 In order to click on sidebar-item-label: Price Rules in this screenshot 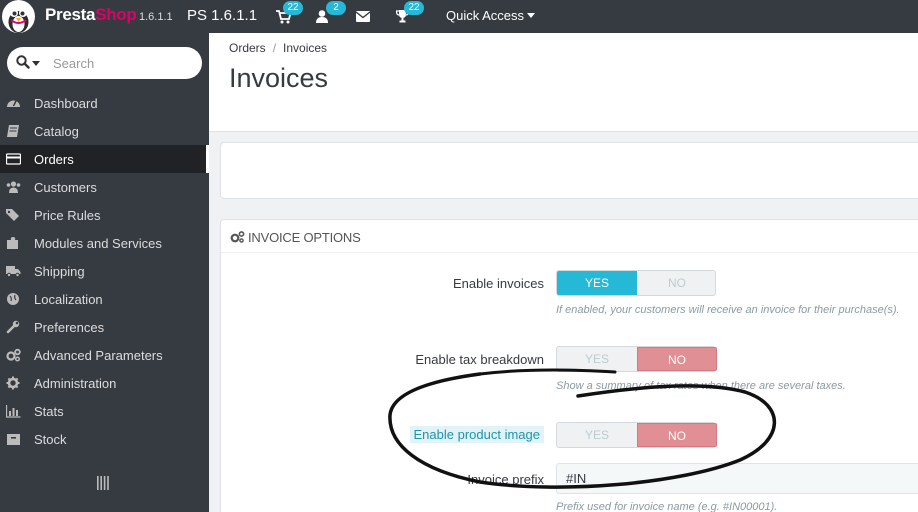, I will do `click(67, 215)`.